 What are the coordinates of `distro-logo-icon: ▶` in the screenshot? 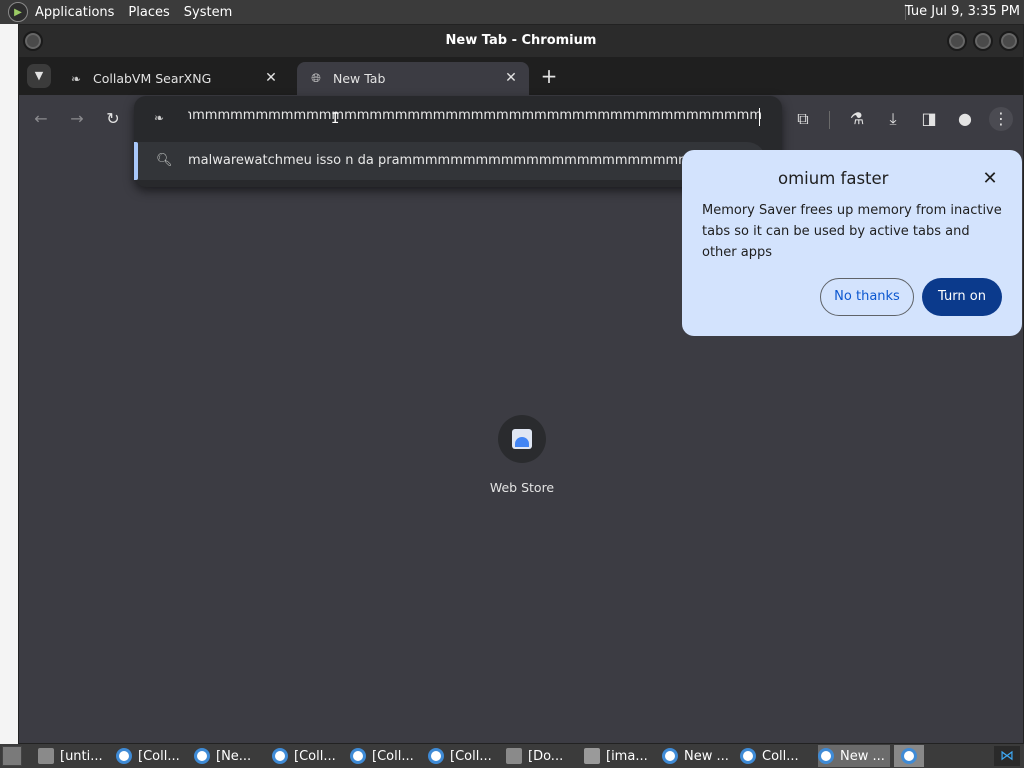 It's located at (18, 12).